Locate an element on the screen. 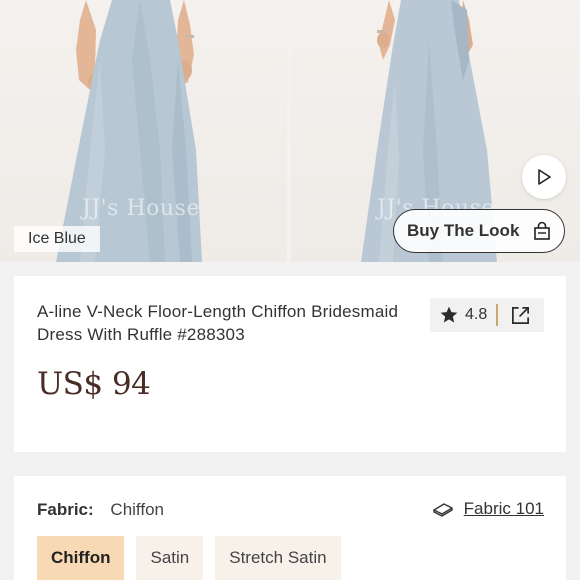  color-name-label: Ice Blue is located at coordinates (57, 239).